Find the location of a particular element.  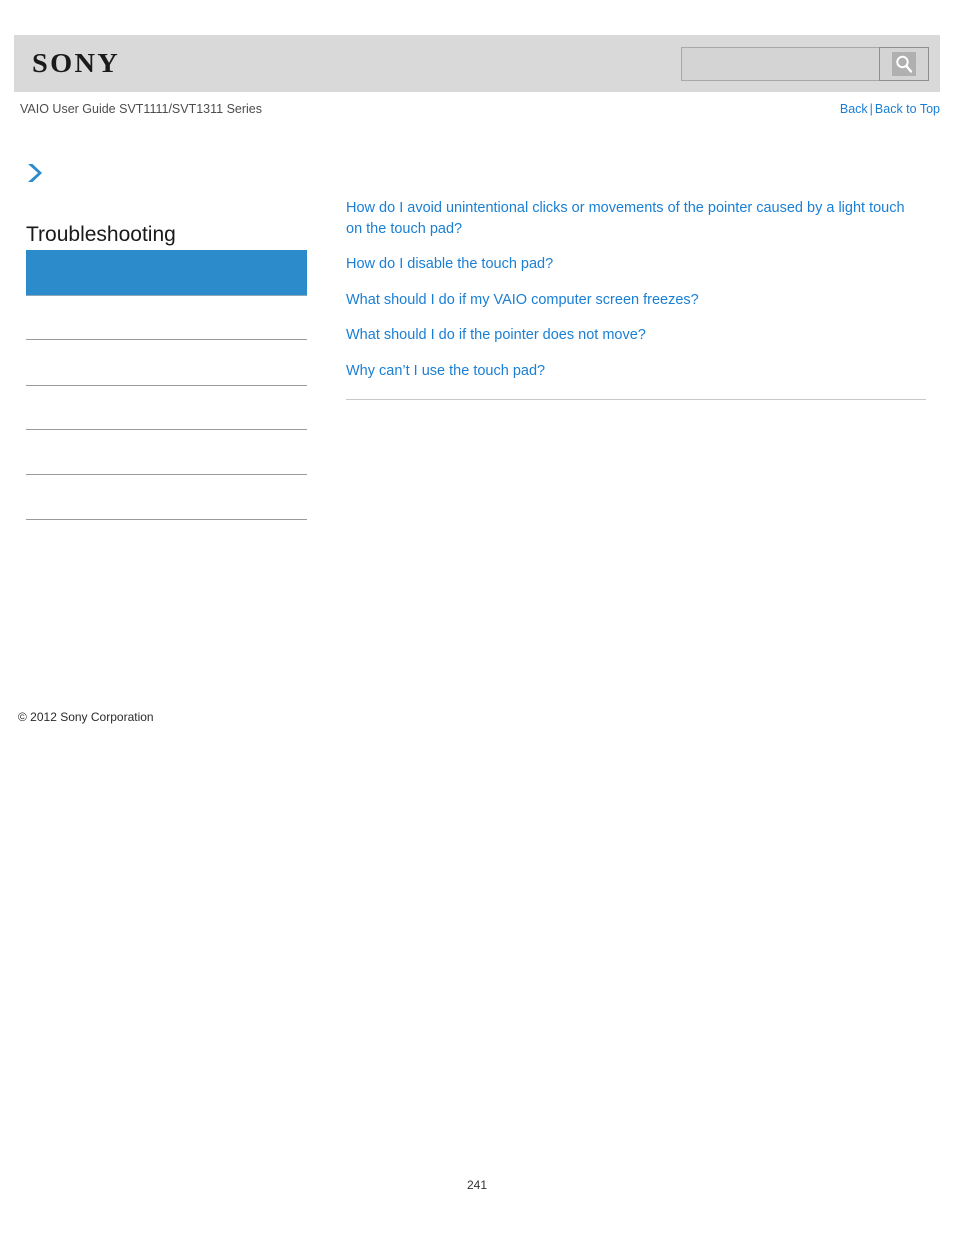

copyright-text: © 2012 Sony Corporation is located at coordinates (86, 717).